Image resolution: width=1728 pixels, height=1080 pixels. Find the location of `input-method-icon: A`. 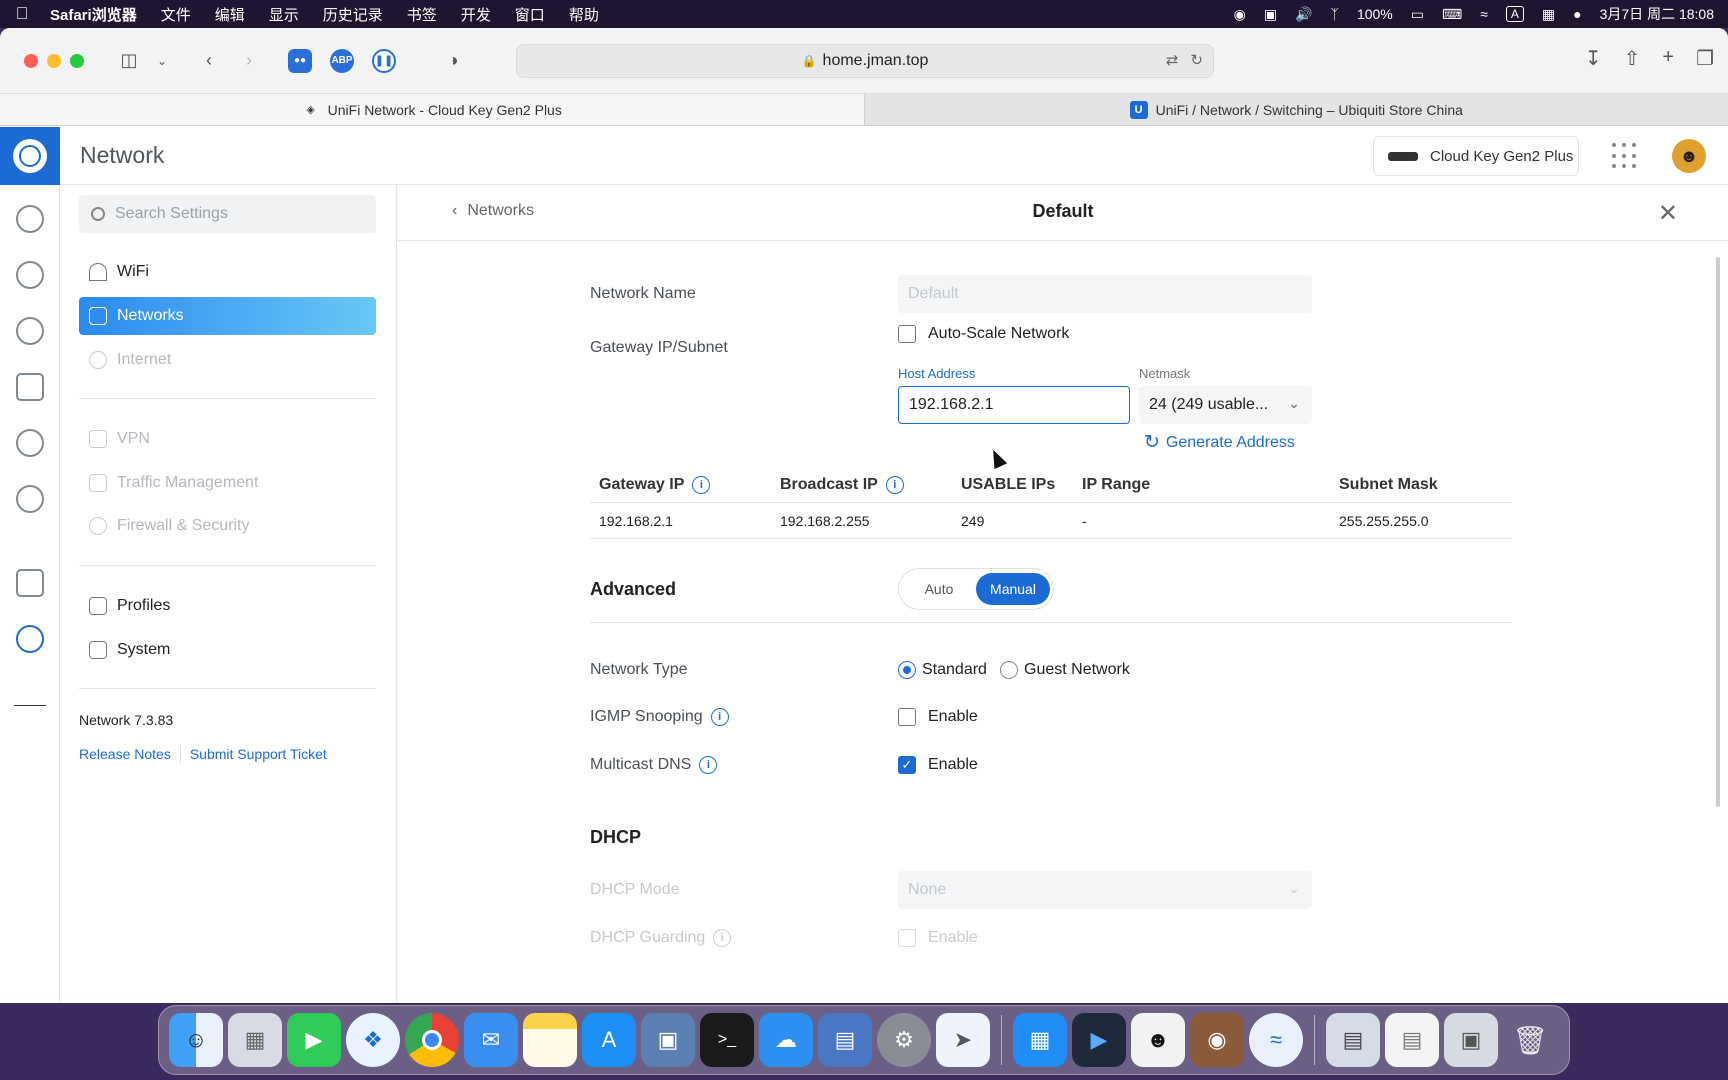

input-method-icon: A is located at coordinates (1514, 14).